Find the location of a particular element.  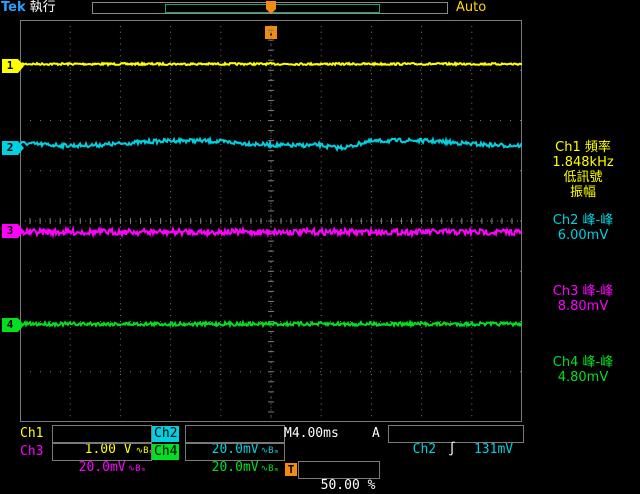

timebase: M4.00ms is located at coordinates (311, 434).